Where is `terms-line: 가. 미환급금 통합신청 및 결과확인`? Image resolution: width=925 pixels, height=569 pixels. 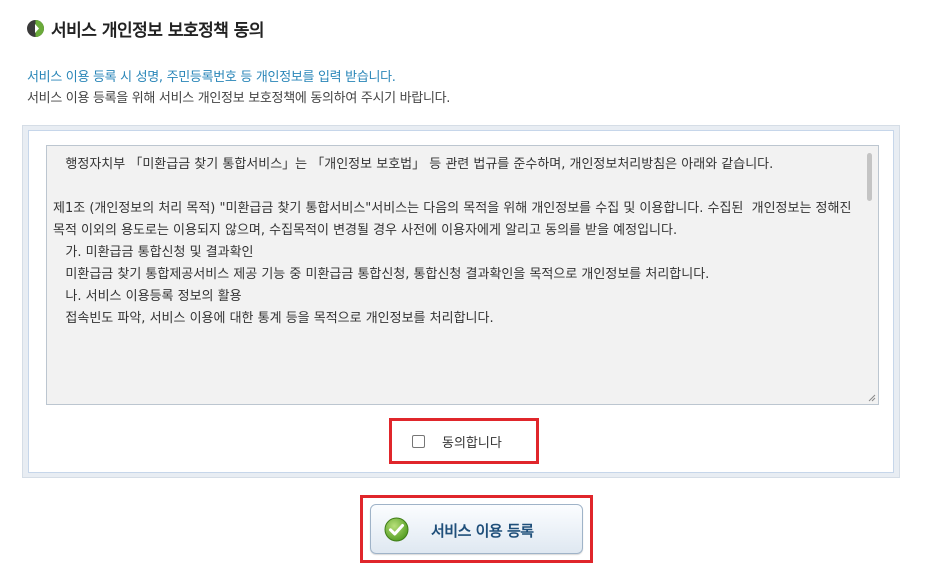 terms-line: 가. 미환급금 통합신청 및 결과확인 is located at coordinates (153, 252).